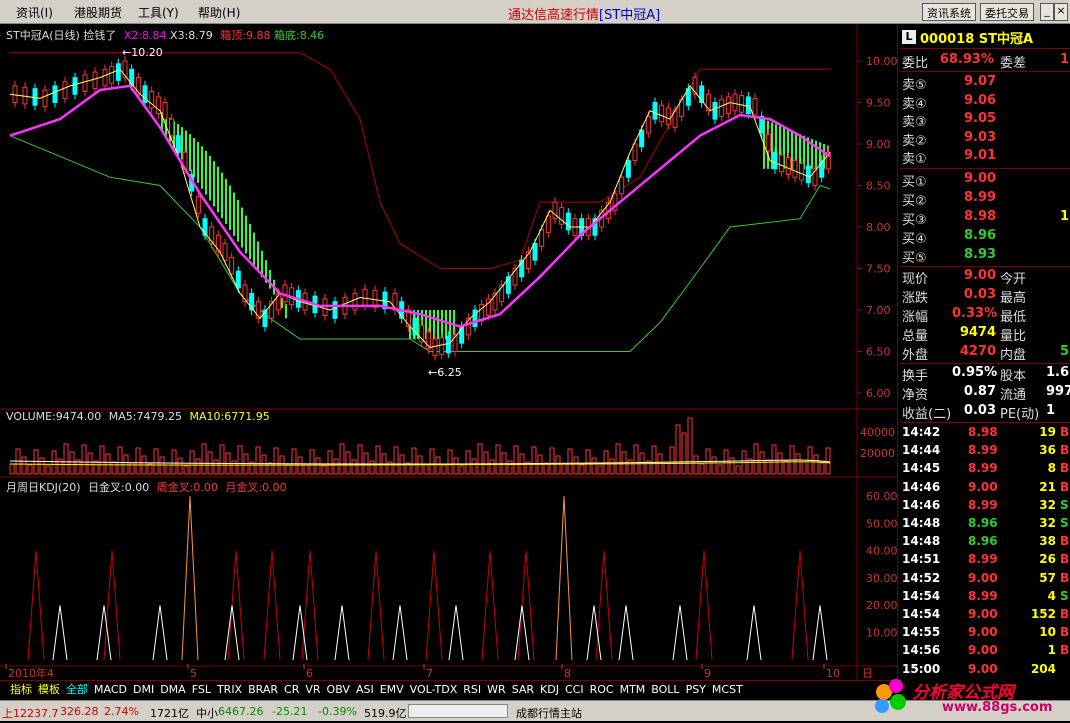  What do you see at coordinates (949, 157) in the screenshot?
I see `ask-row: 卖① 9.01` at bounding box center [949, 157].